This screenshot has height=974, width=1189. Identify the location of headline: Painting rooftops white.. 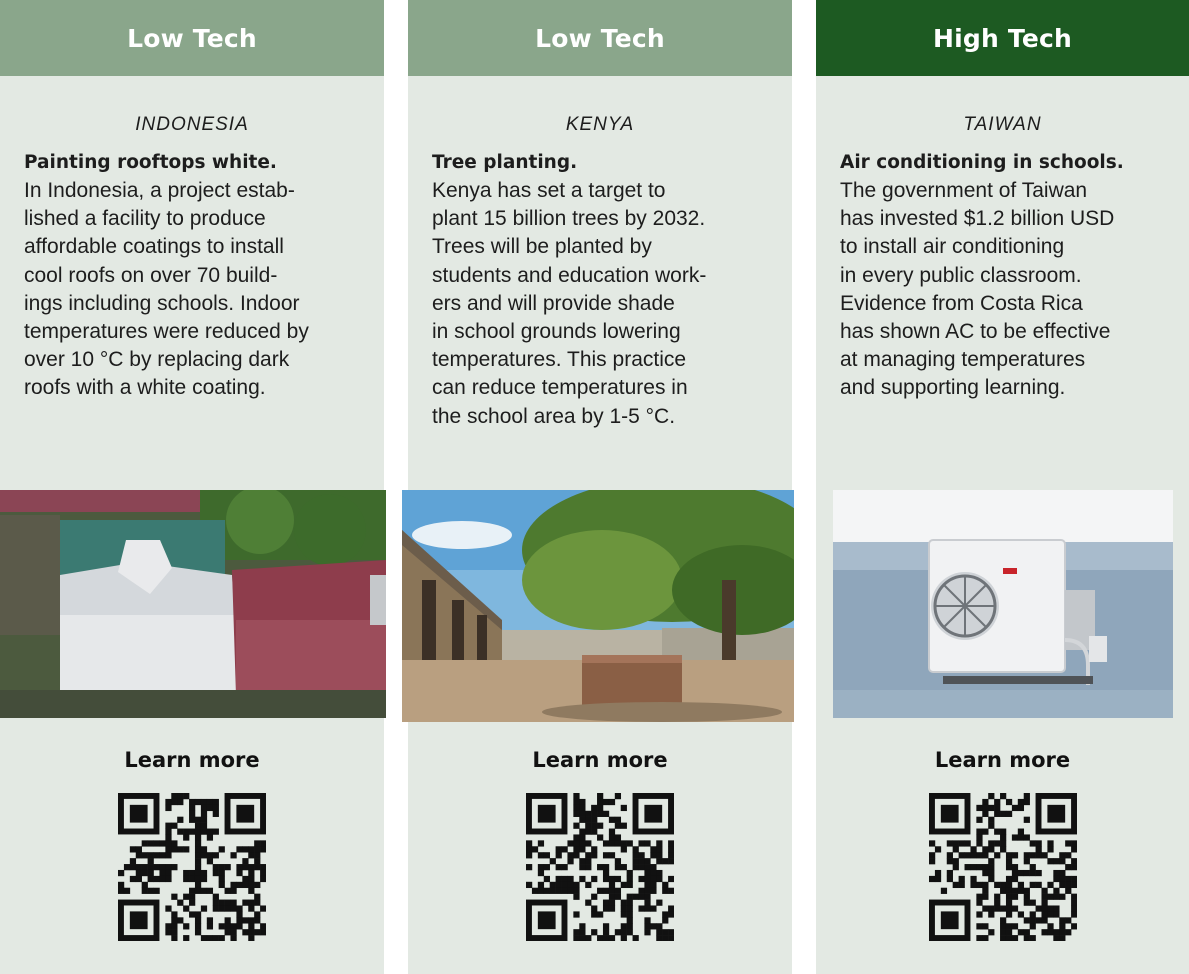
(150, 162).